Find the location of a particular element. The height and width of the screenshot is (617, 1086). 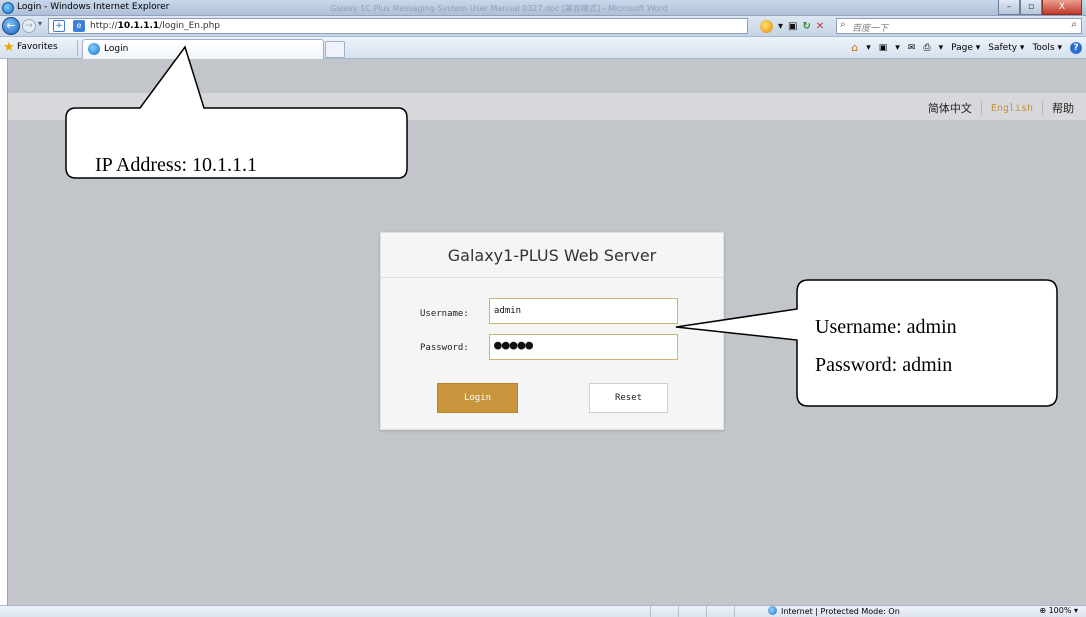

feeds-icon: ▣ is located at coordinates (883, 48).